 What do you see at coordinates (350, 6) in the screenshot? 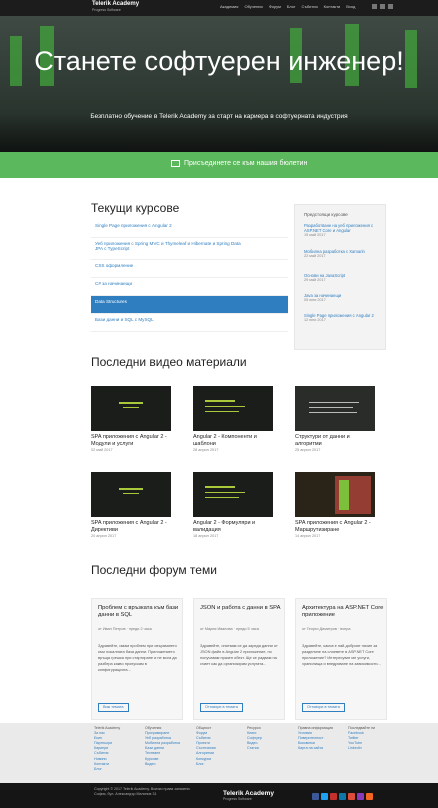
I see `nav-item-login: Вход` at bounding box center [350, 6].